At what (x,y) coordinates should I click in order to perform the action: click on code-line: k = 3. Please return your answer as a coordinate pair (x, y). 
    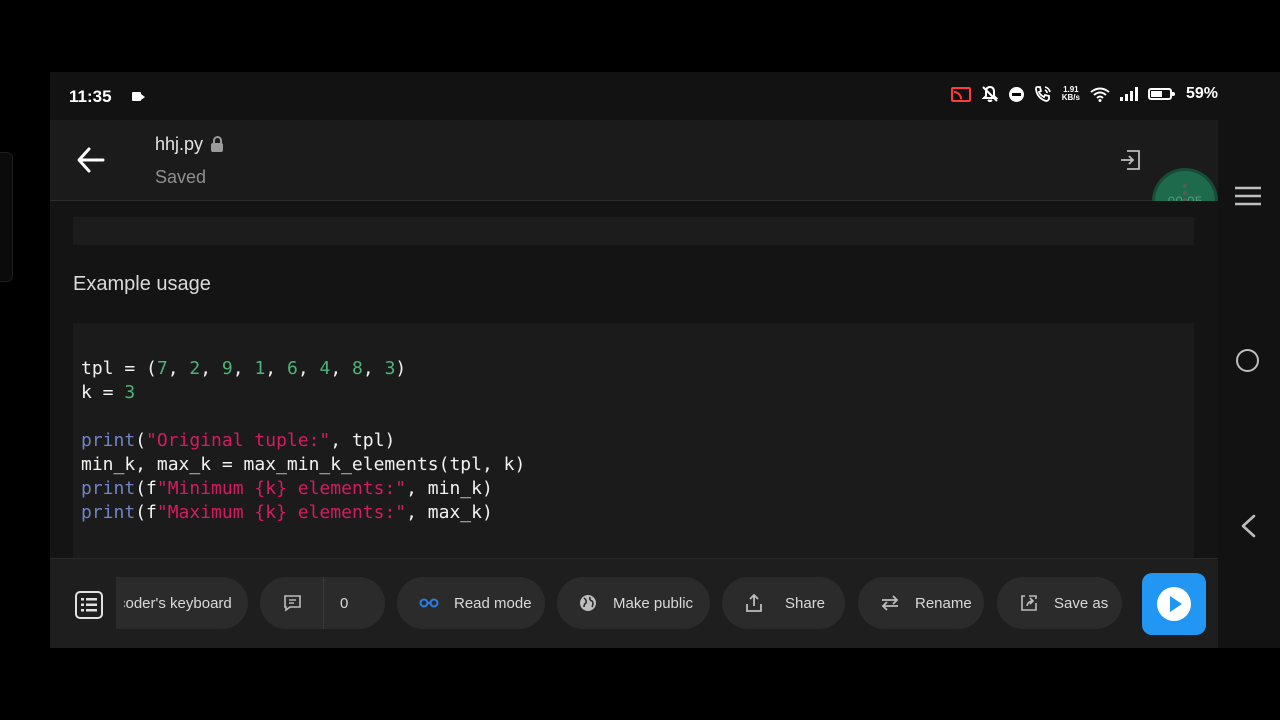
    Looking at the image, I should click on (303, 393).